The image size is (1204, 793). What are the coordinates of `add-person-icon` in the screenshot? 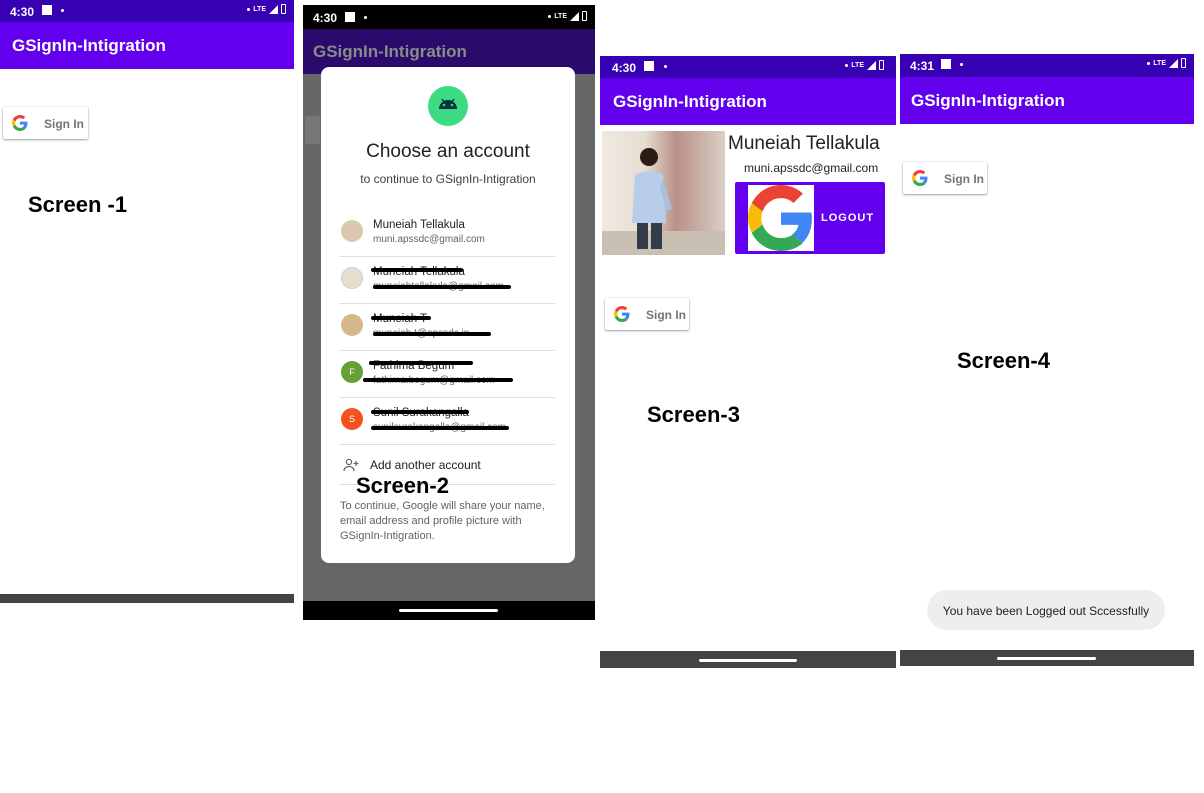 It's located at (351, 465).